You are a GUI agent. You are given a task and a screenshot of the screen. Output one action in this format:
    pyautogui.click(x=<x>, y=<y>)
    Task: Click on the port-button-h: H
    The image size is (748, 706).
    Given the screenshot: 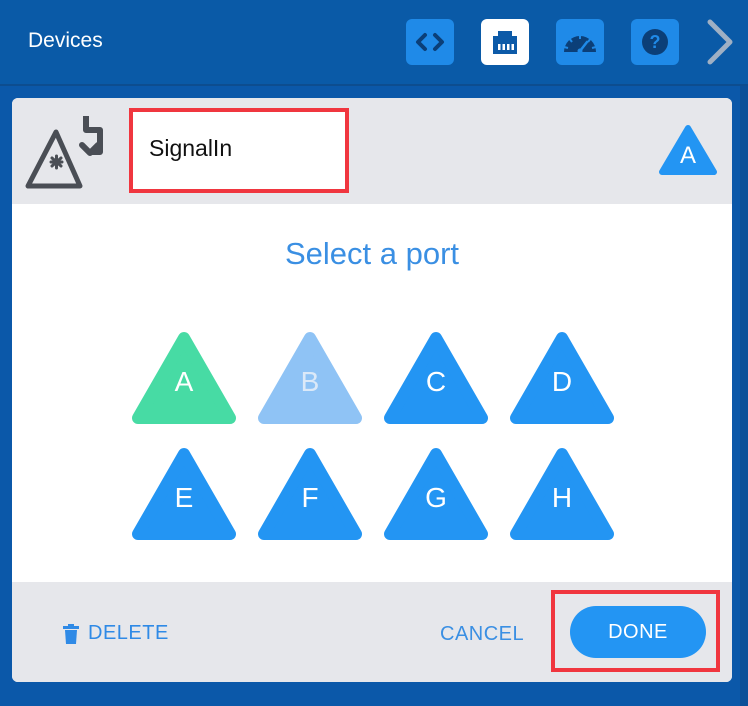 What is the action you would take?
    pyautogui.click(x=562, y=495)
    